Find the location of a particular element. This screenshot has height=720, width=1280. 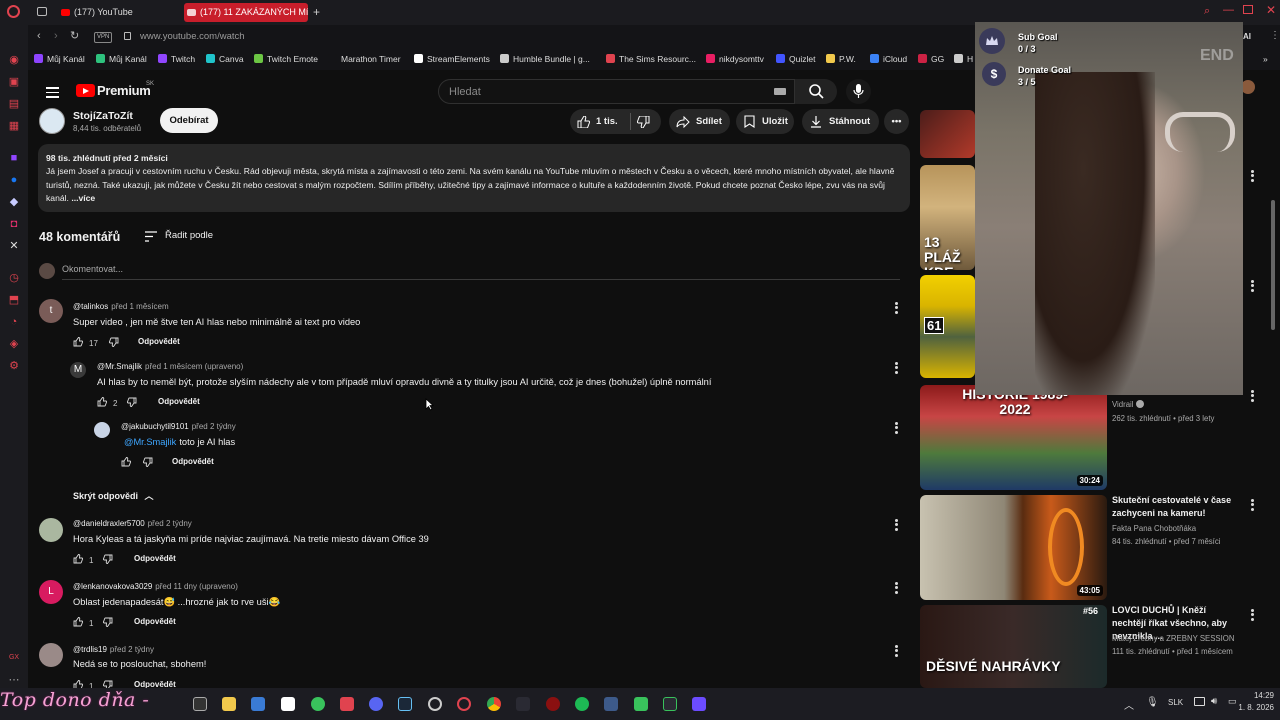

comment-author: @jakubuchytil9101 před 2 týdny is located at coordinates (178, 426).